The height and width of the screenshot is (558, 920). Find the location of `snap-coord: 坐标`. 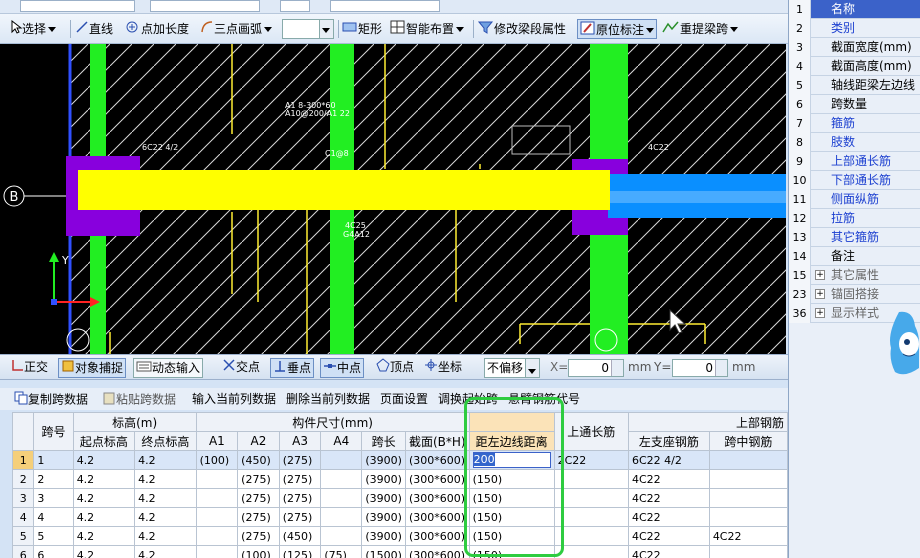

snap-coord: 坐标 is located at coordinates (443, 368).